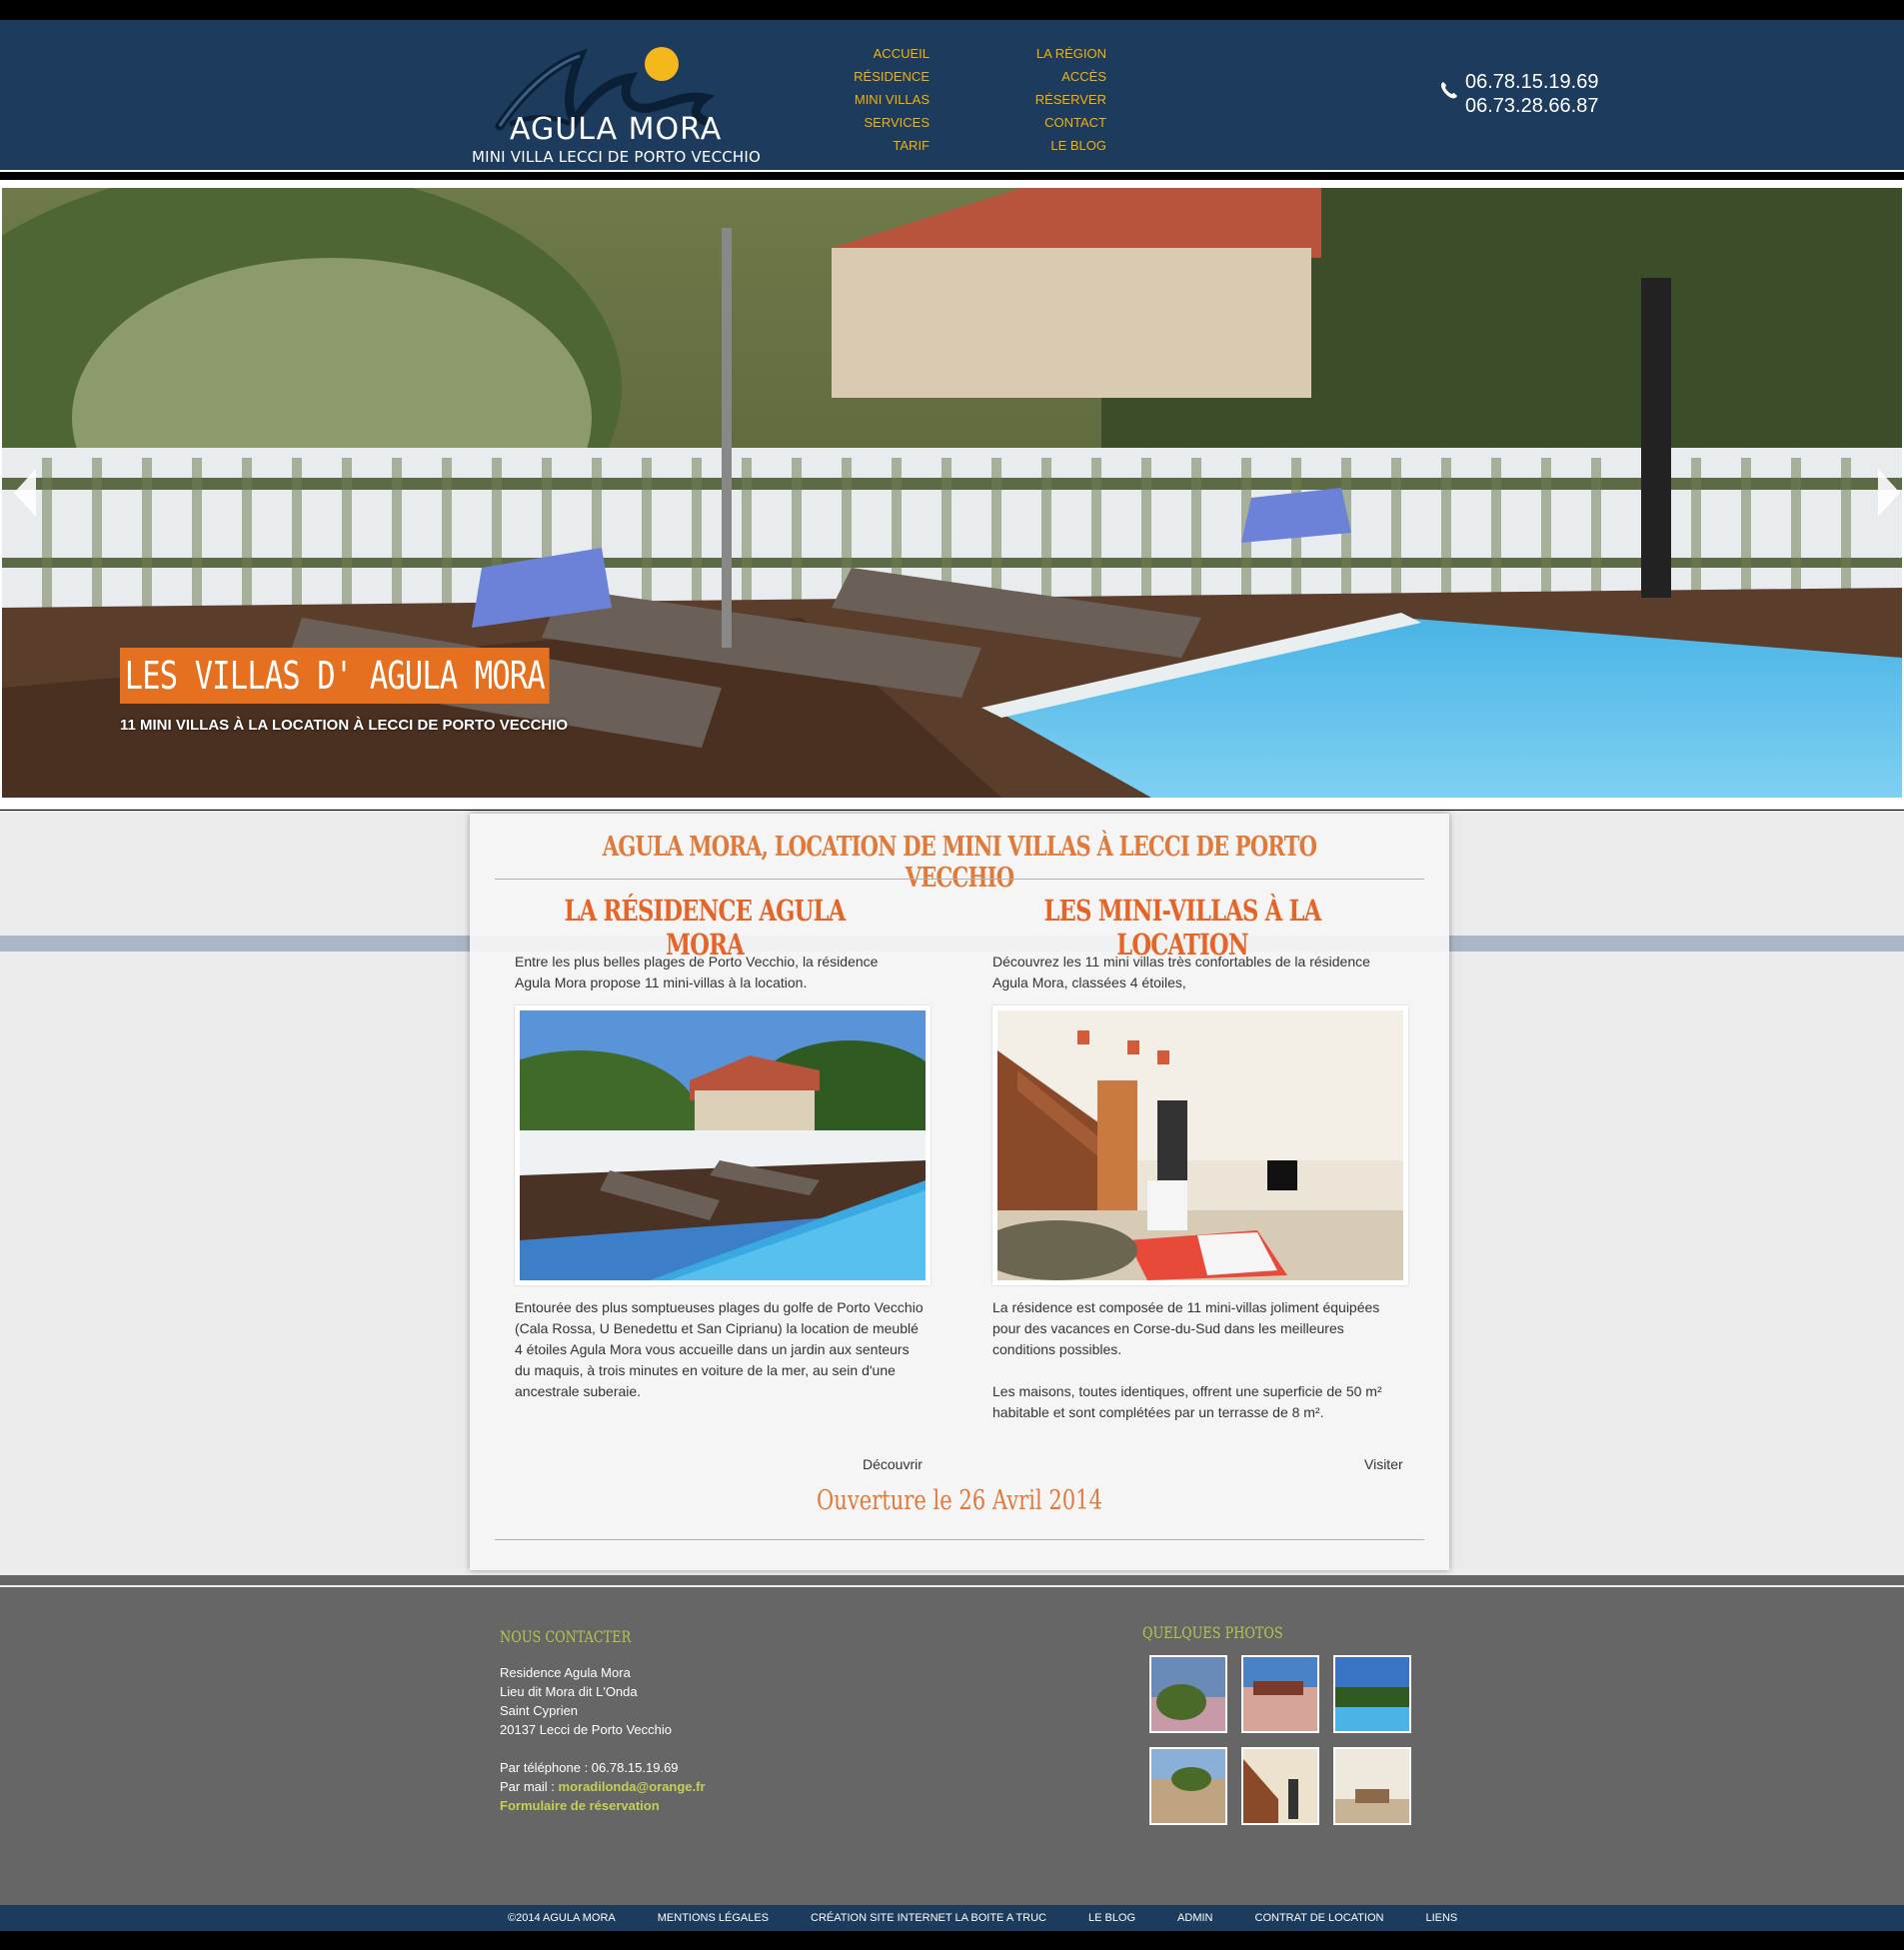 Image resolution: width=1904 pixels, height=1950 pixels. Describe the element at coordinates (562, 1918) in the screenshot. I see `copyright-link: ©2014 AGULA MORA` at that location.